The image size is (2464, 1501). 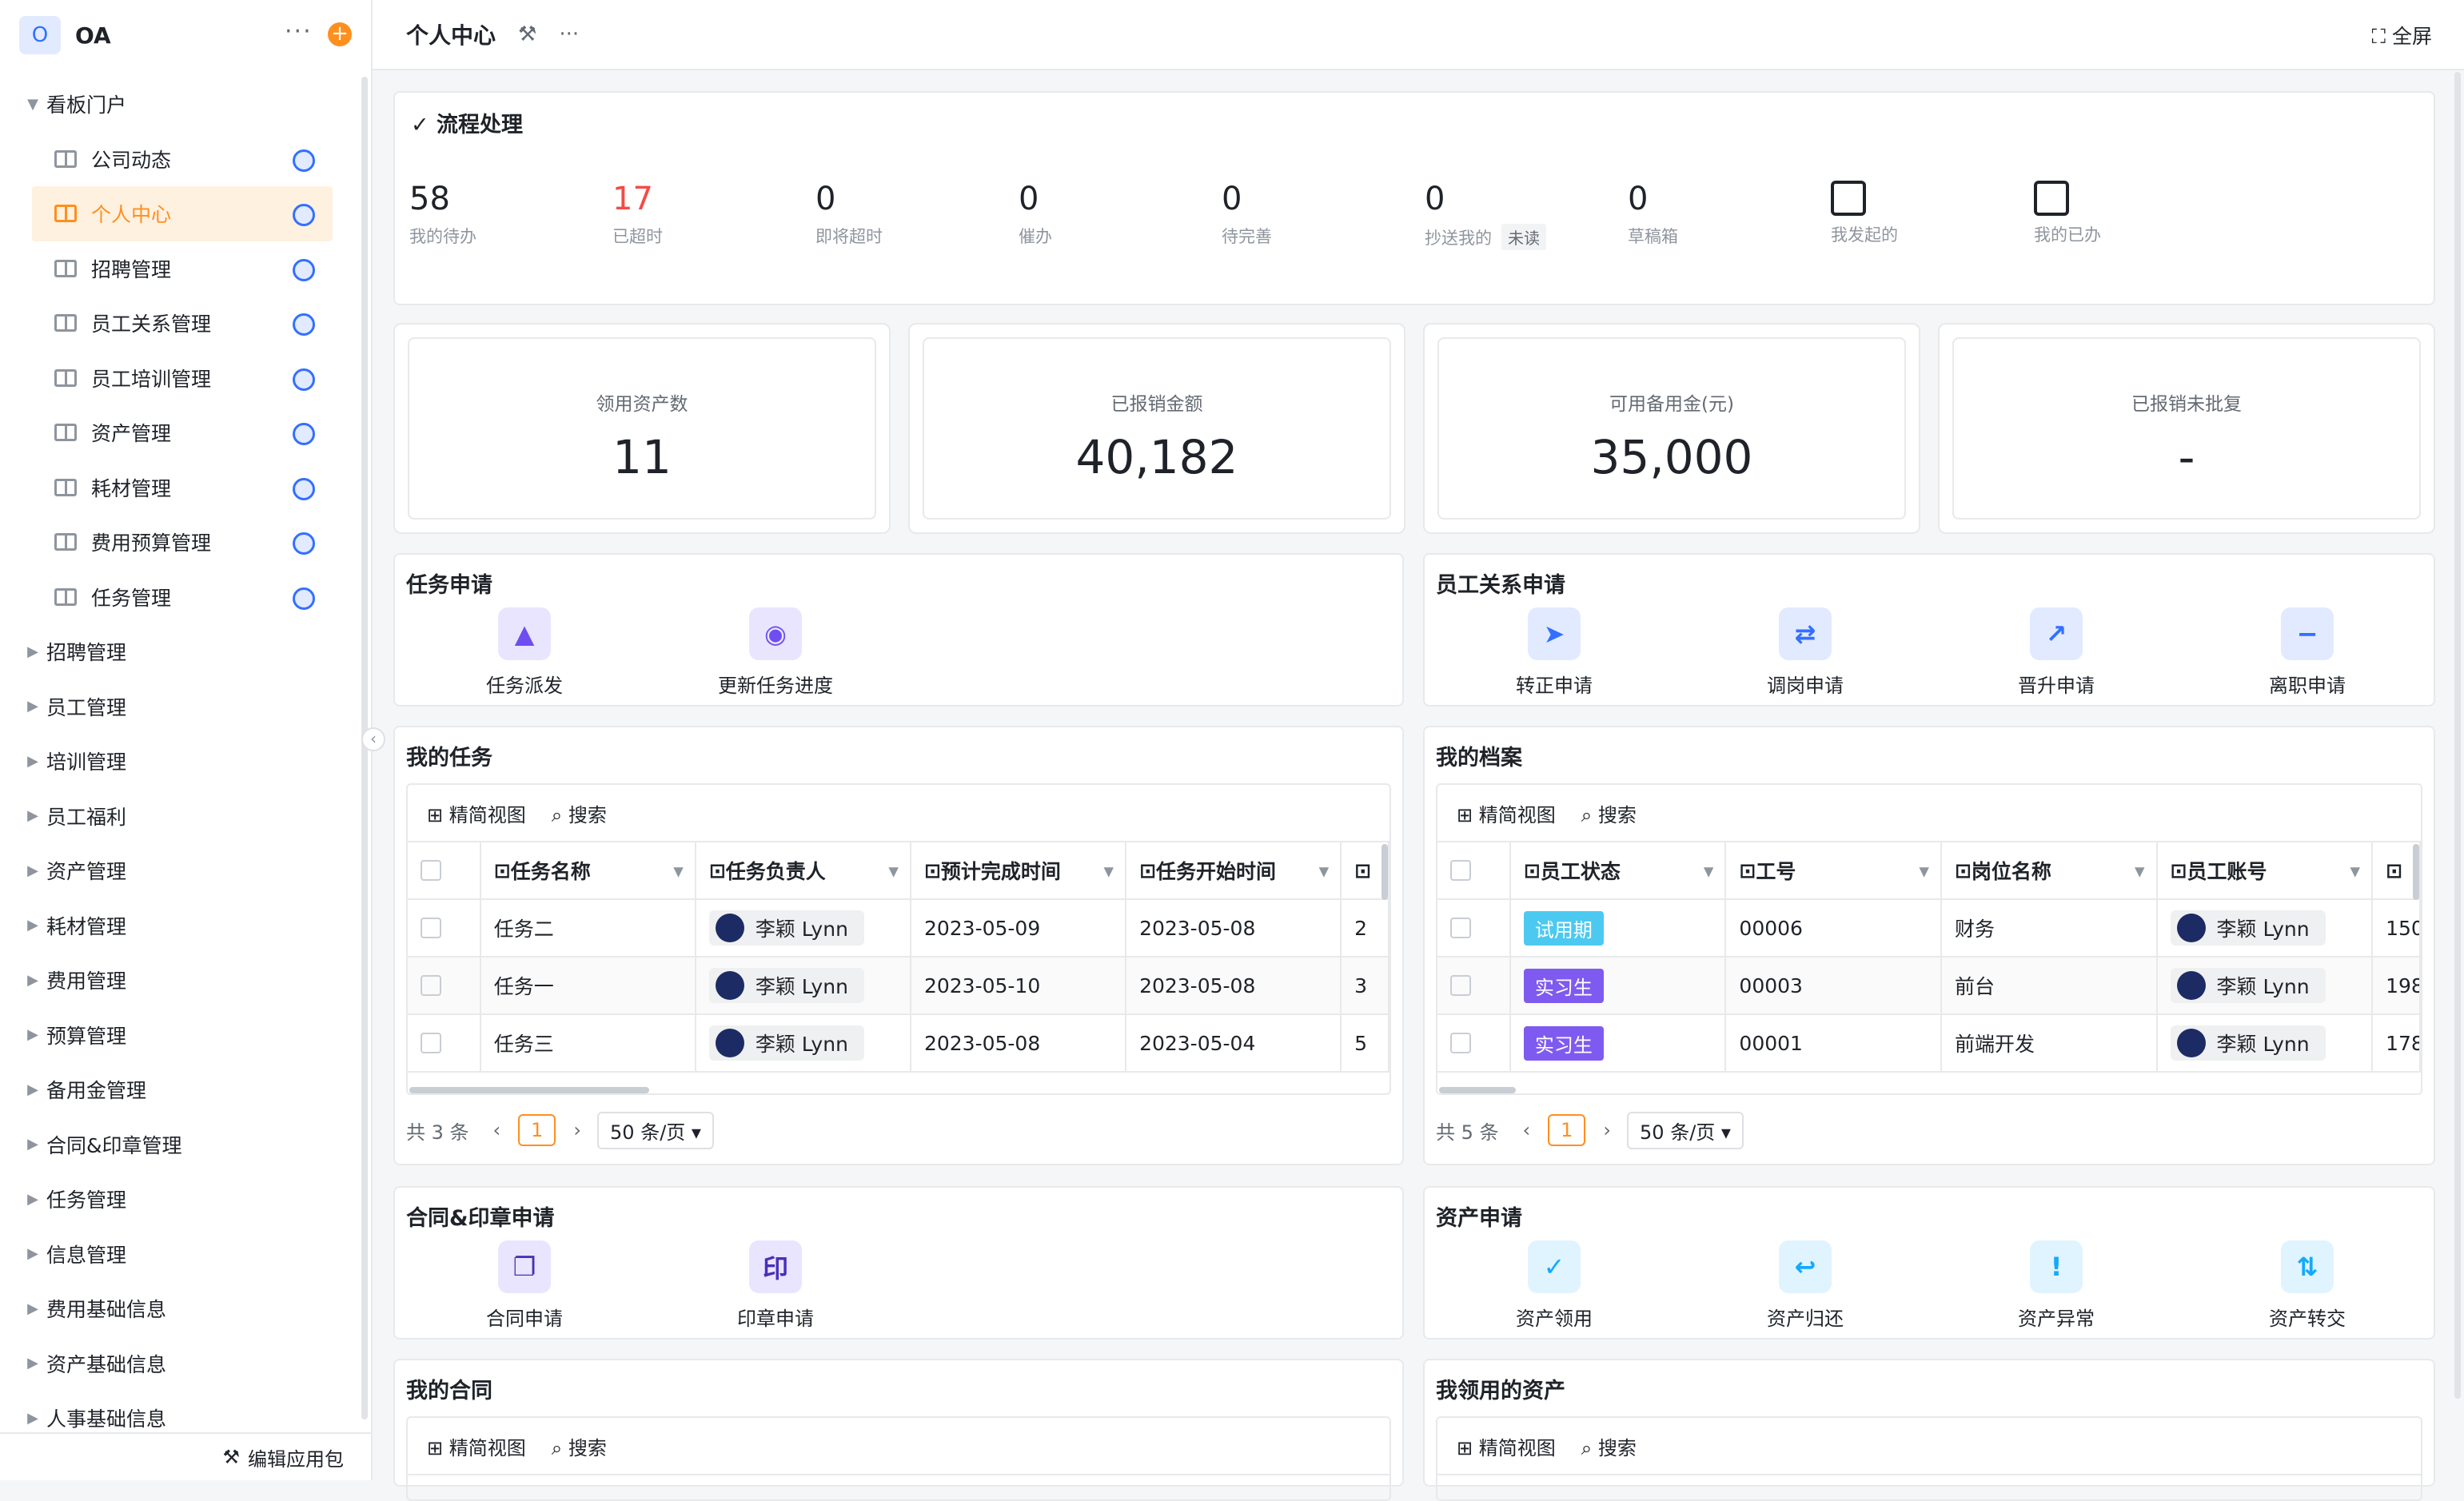 What do you see at coordinates (708, 214) in the screenshot?
I see `flow-stat-1: 17 已超时` at bounding box center [708, 214].